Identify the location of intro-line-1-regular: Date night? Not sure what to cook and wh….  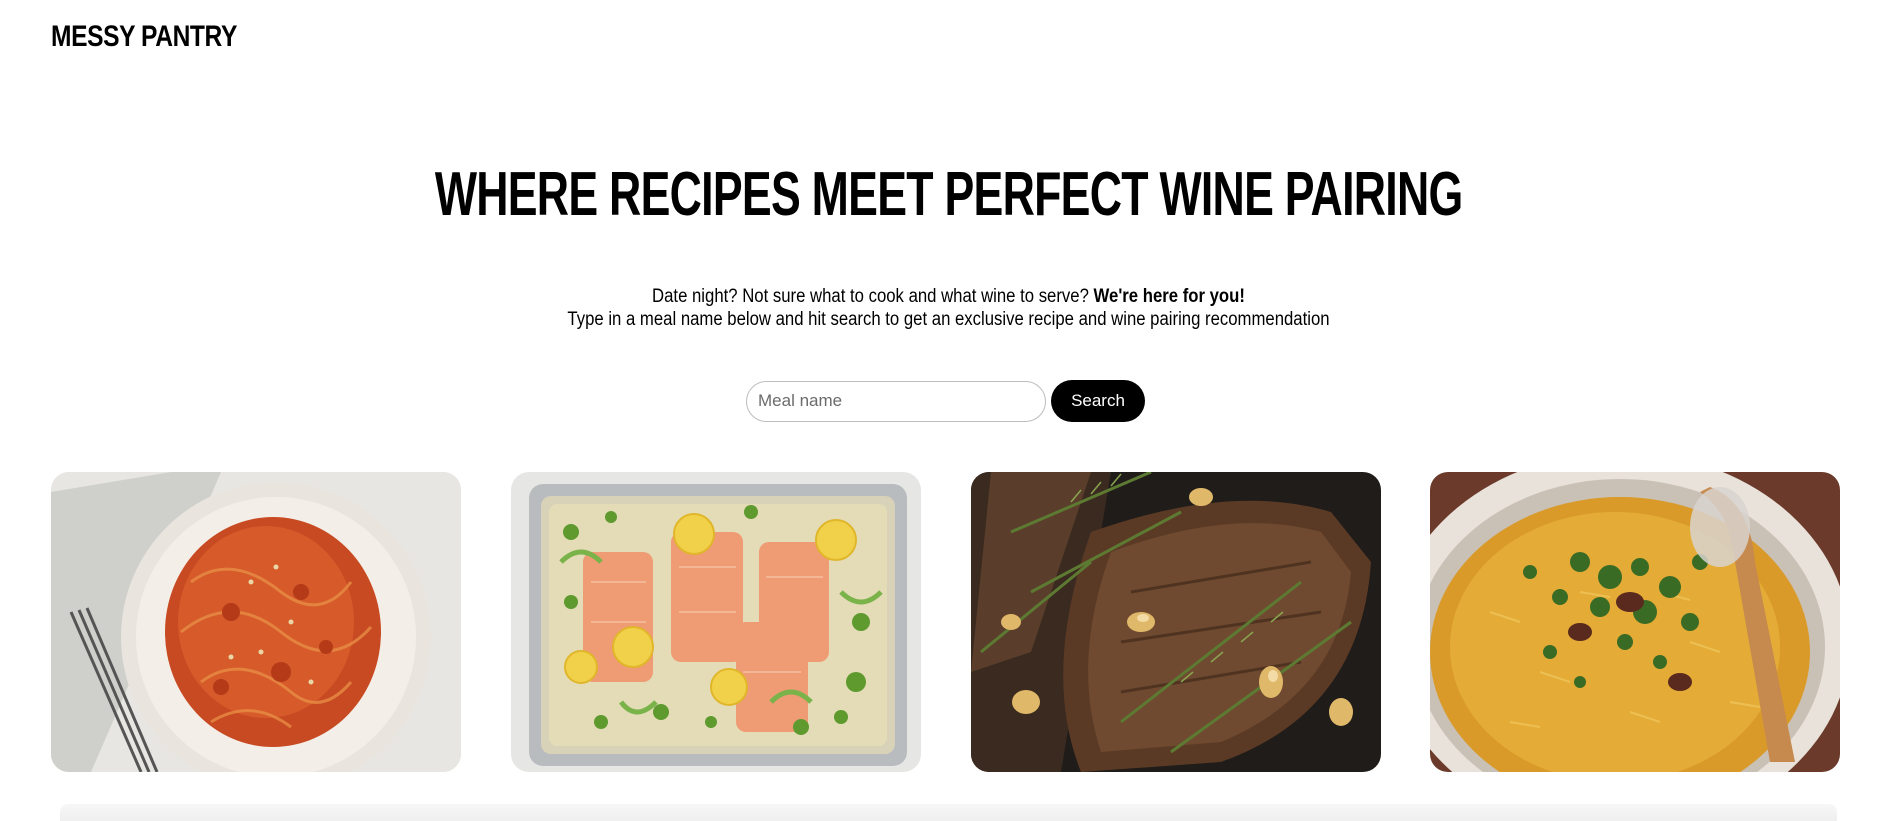
(873, 296).